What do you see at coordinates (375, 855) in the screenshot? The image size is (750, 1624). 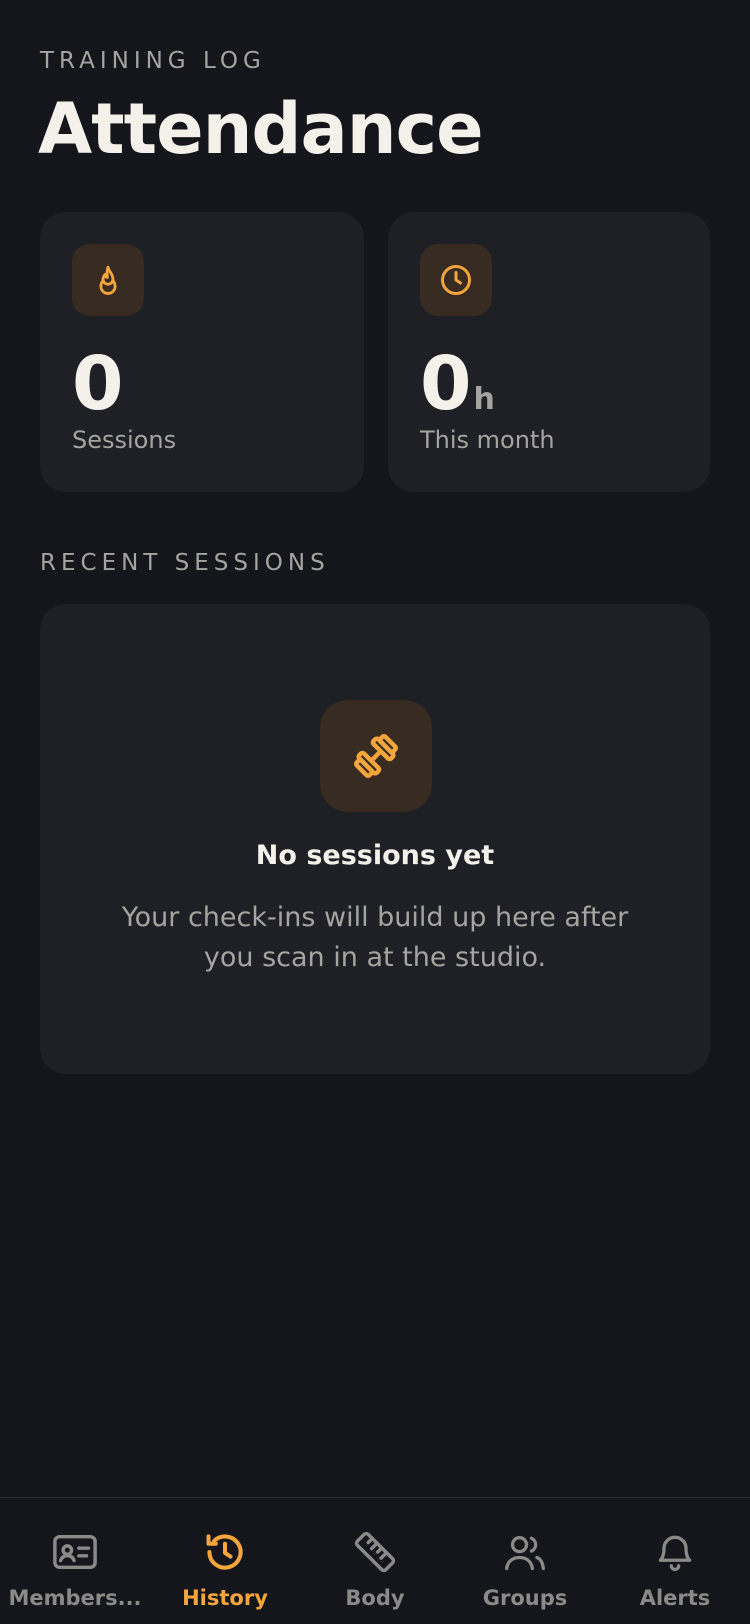 I see `empty-state-title: No sessions yet` at bounding box center [375, 855].